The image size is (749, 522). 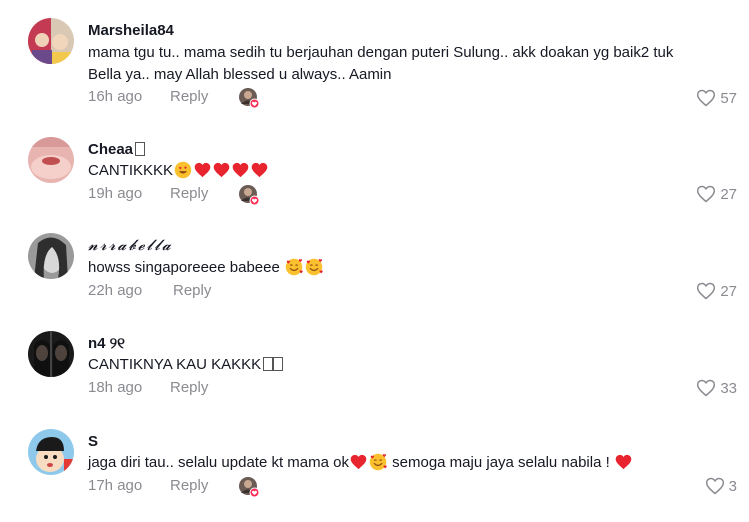 What do you see at coordinates (131, 30) in the screenshot?
I see `username: Marsheila84` at bounding box center [131, 30].